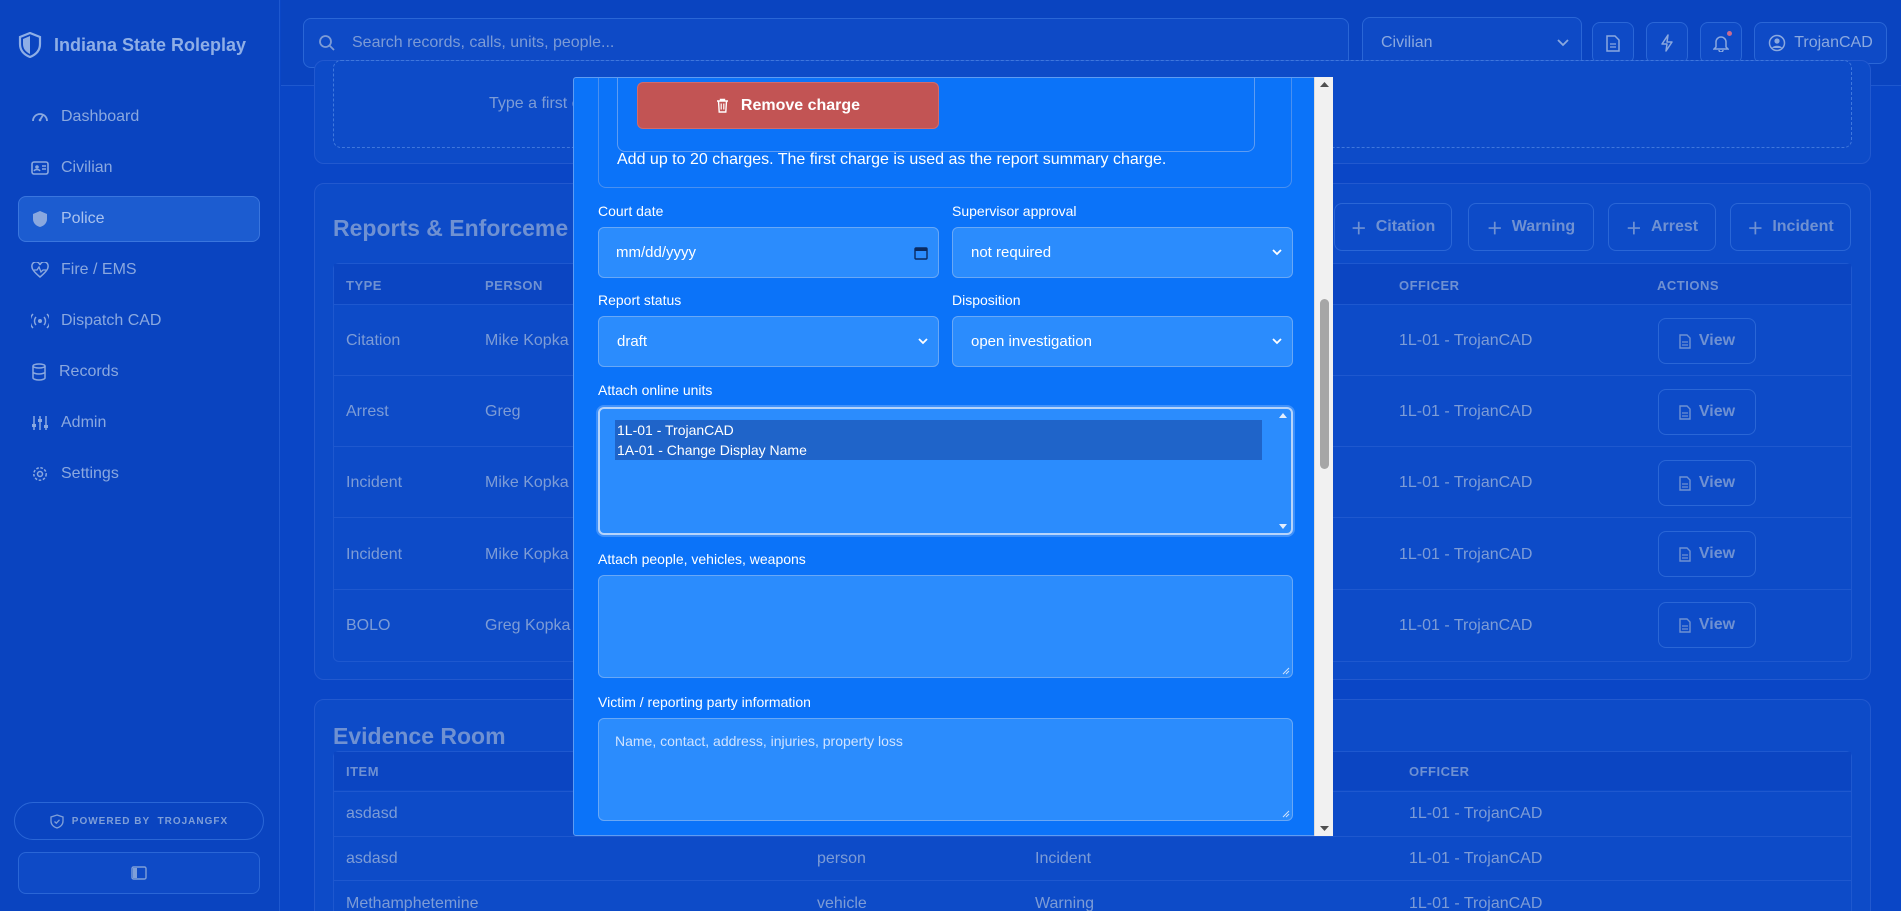 This screenshot has width=1901, height=911. What do you see at coordinates (945, 626) in the screenshot?
I see `attach-records-field` at bounding box center [945, 626].